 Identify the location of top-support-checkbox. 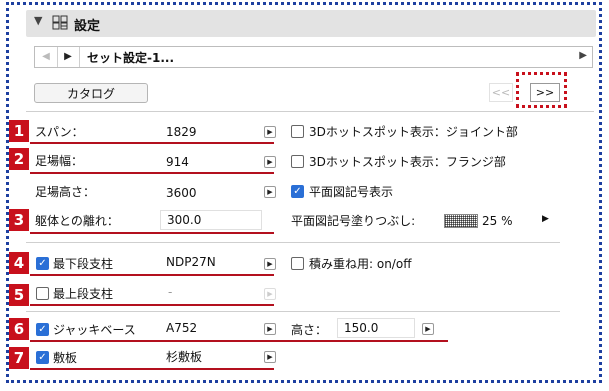
(42, 293).